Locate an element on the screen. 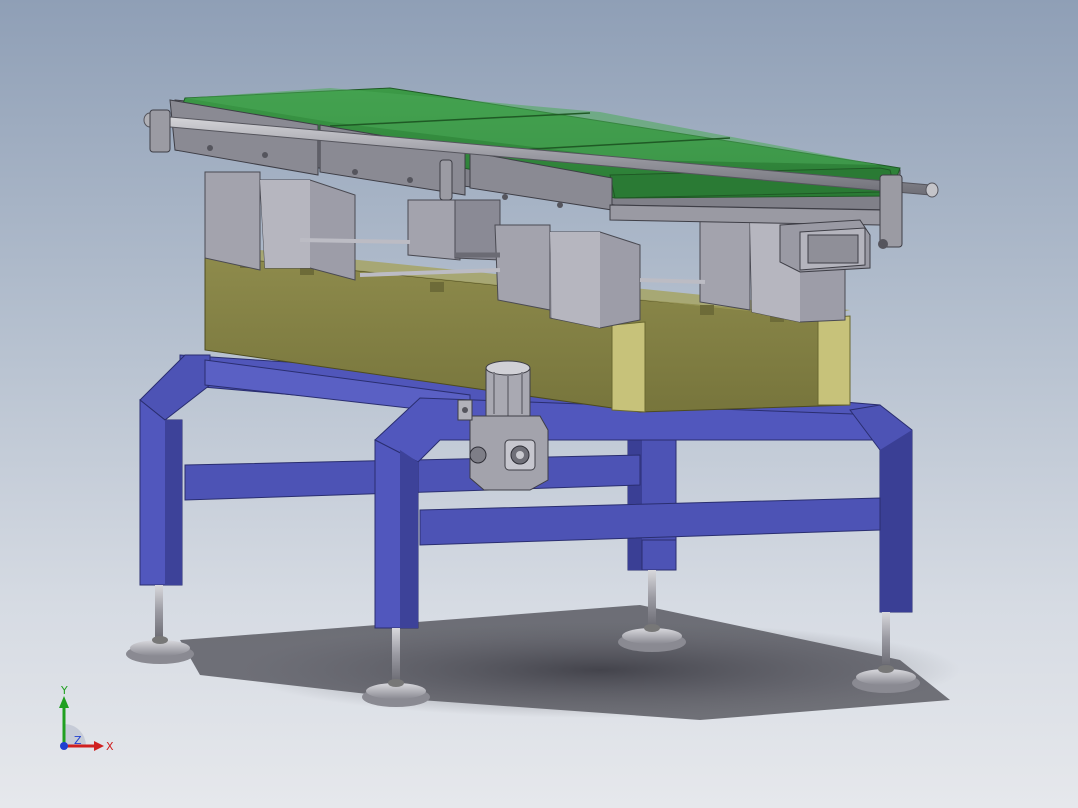  floor-shadow is located at coordinates (570, 662).